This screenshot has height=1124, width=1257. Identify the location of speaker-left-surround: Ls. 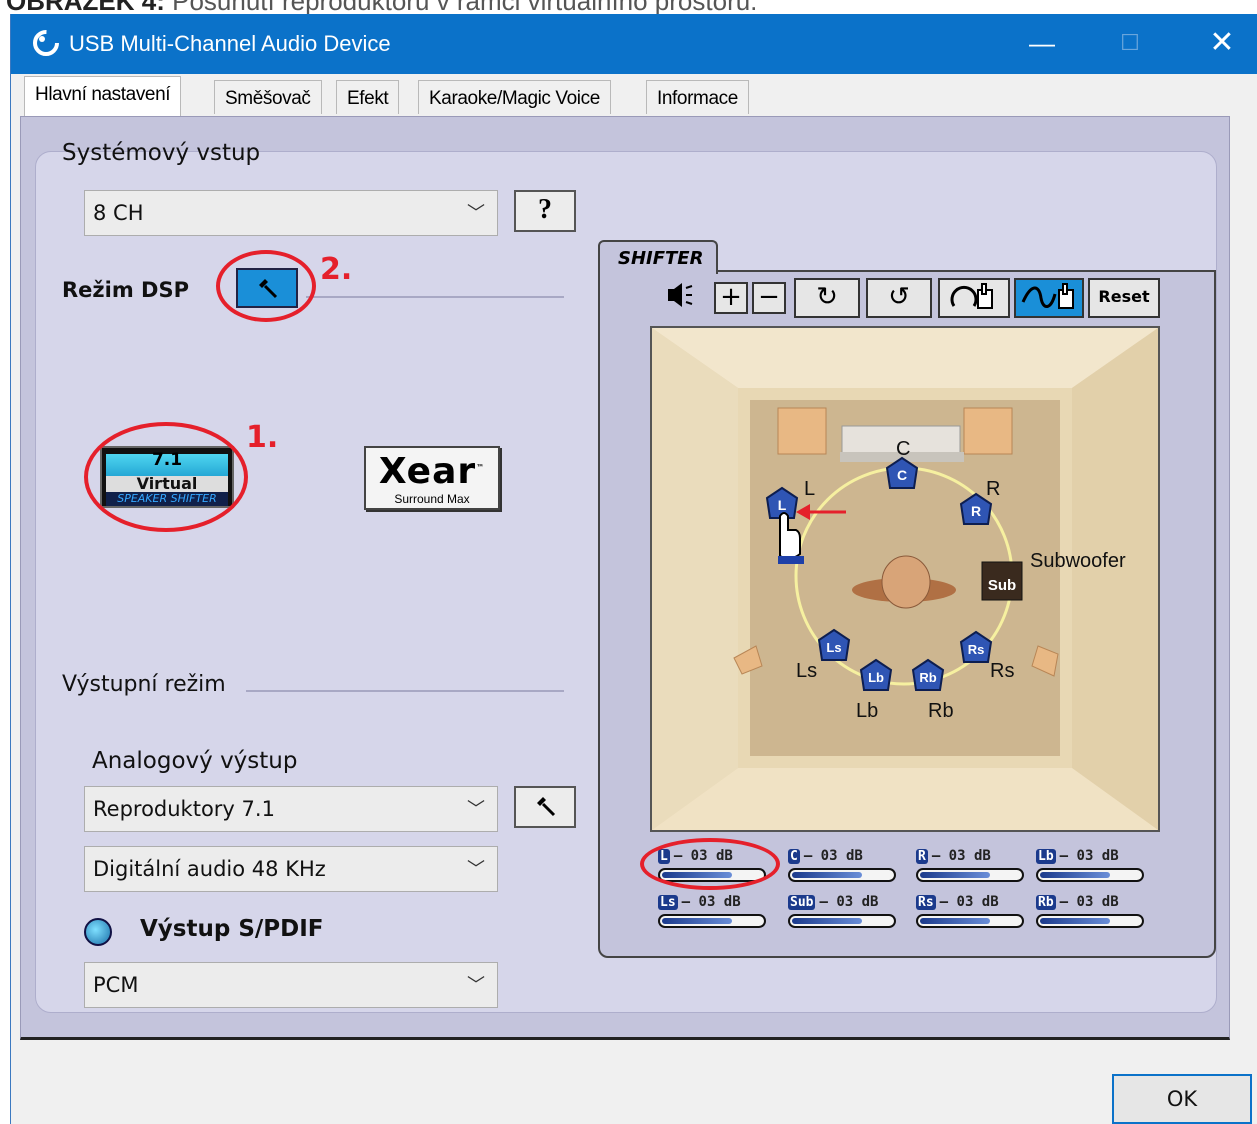
(834, 644).